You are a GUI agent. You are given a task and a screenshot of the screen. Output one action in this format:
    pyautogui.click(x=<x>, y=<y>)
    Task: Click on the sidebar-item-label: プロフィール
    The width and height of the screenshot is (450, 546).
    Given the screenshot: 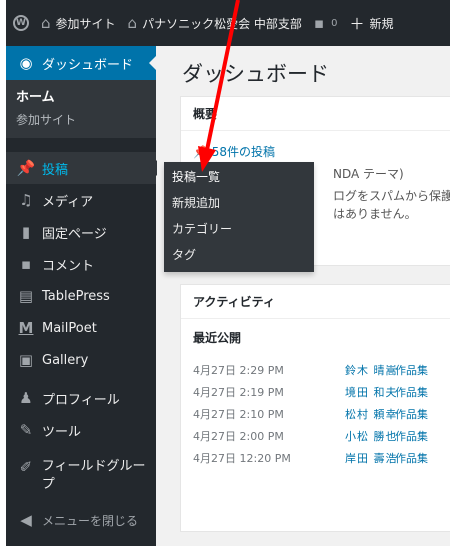 What is the action you would take?
    pyautogui.click(x=81, y=400)
    